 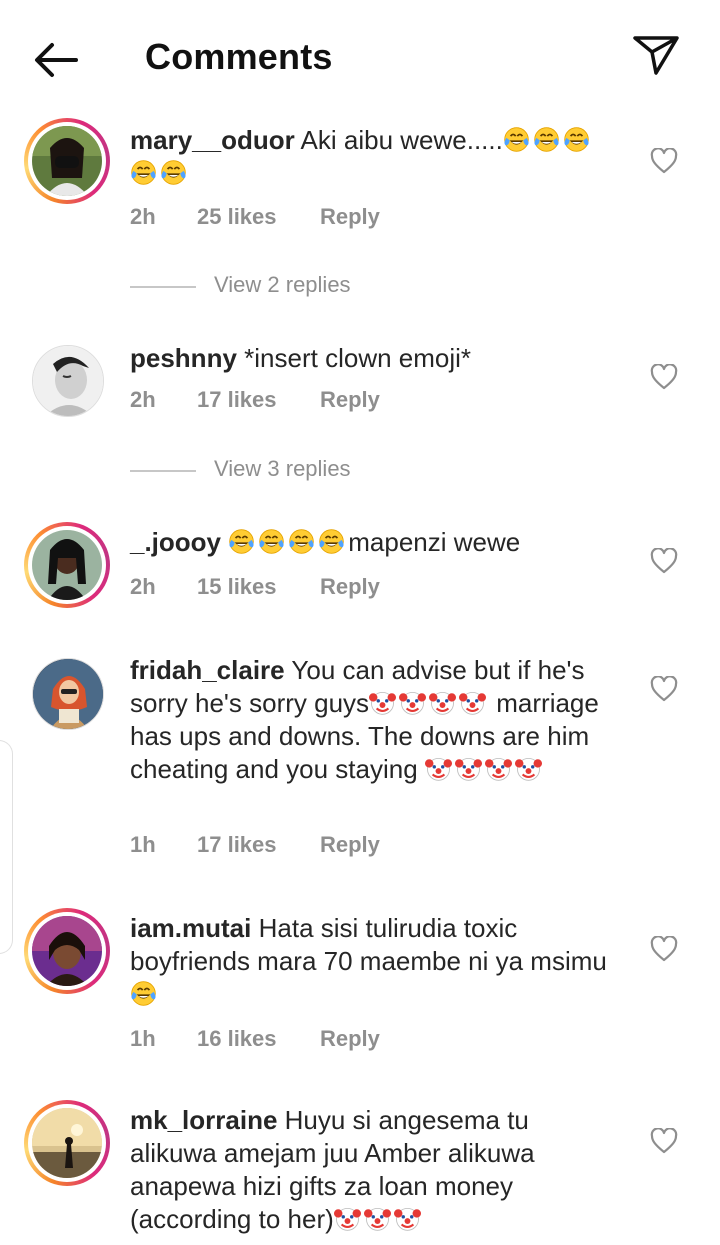 What do you see at coordinates (239, 56) in the screenshot?
I see `page-title: Comments` at bounding box center [239, 56].